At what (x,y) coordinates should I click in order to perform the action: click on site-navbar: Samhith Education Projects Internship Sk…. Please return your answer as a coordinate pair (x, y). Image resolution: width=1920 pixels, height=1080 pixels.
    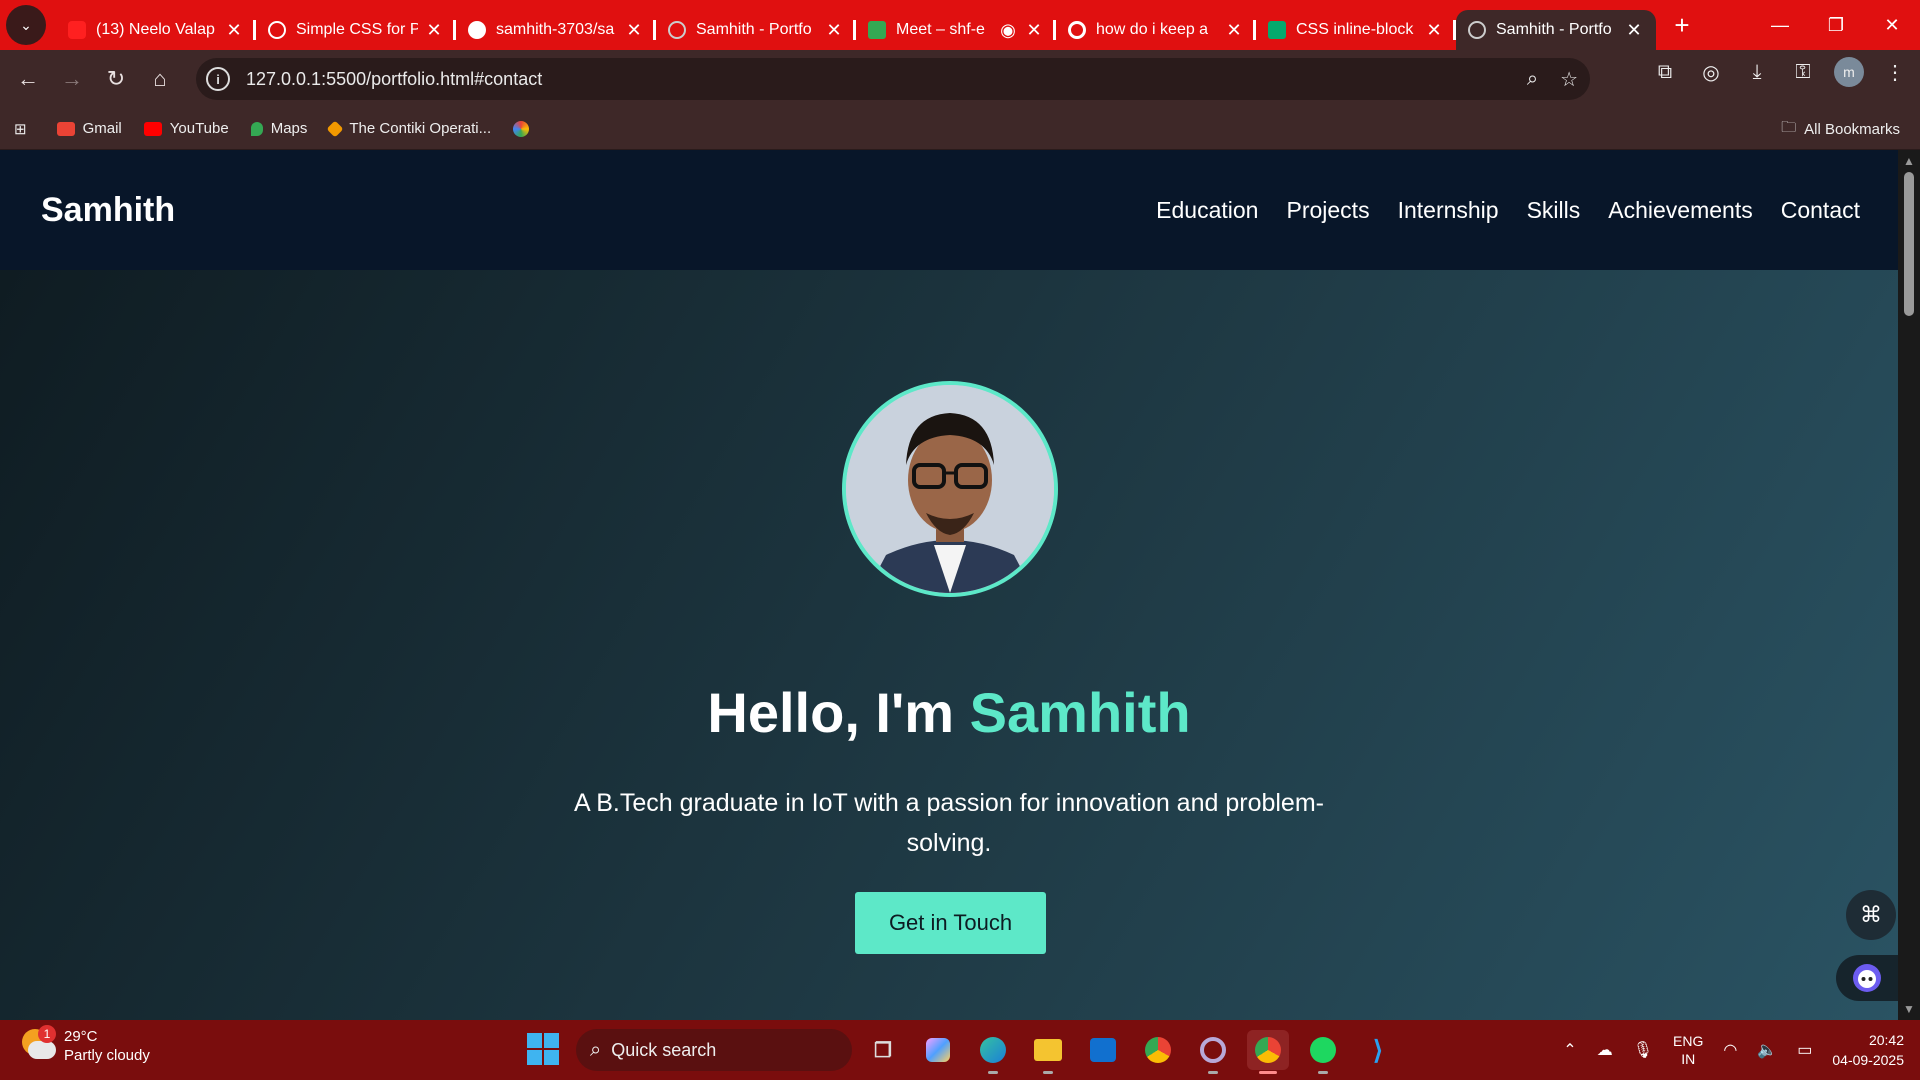
    Looking at the image, I should click on (949, 210).